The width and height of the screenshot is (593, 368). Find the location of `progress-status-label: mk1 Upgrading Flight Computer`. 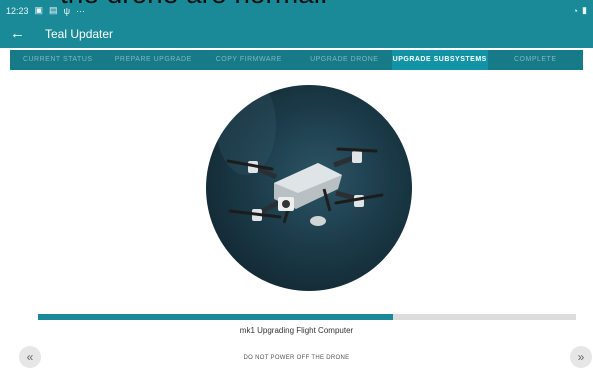

progress-status-label: mk1 Upgrading Flight Computer is located at coordinates (296, 330).